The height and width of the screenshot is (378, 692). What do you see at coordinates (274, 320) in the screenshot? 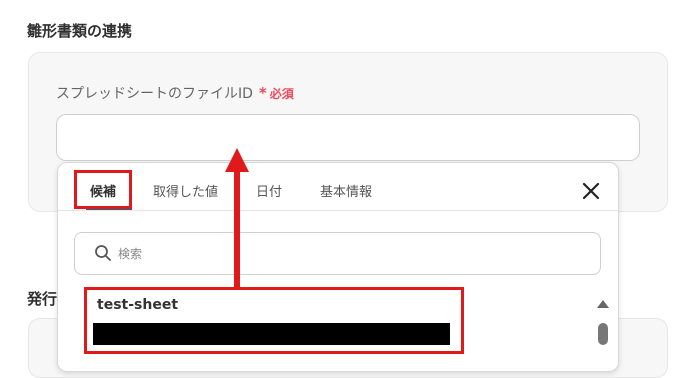
I see `highlight-box-option` at bounding box center [274, 320].